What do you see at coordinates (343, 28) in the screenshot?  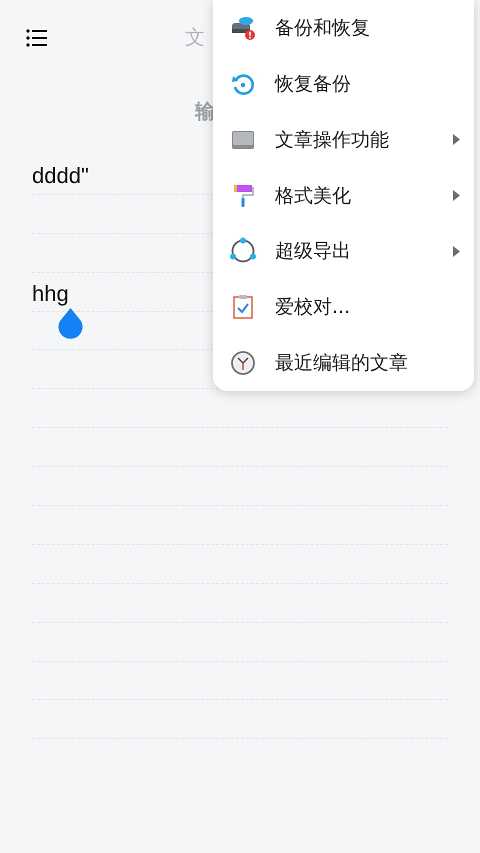 I see `menu-item: 备份和恢复` at bounding box center [343, 28].